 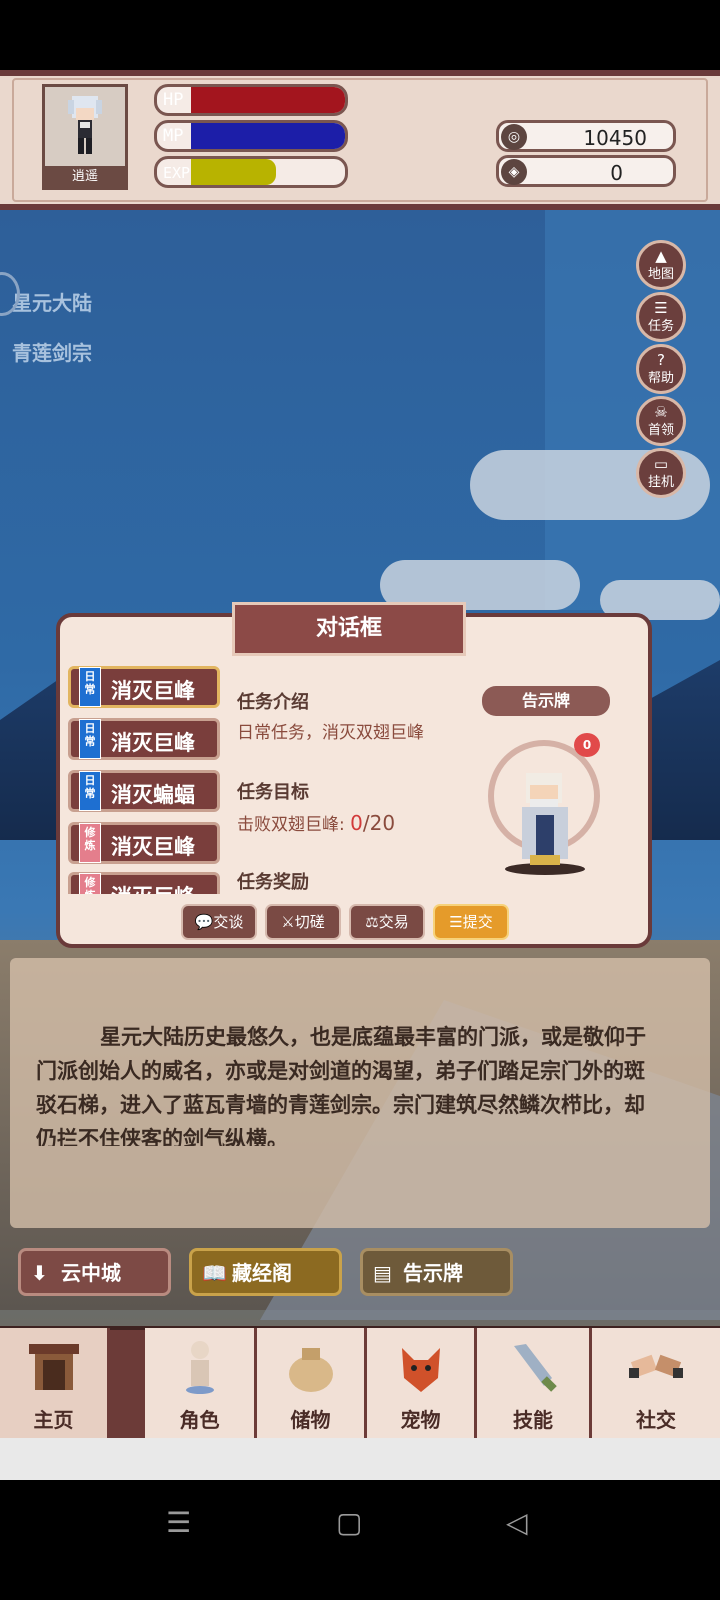 I want to click on goal-label: 击败双翅巨峰:, so click(x=294, y=825).